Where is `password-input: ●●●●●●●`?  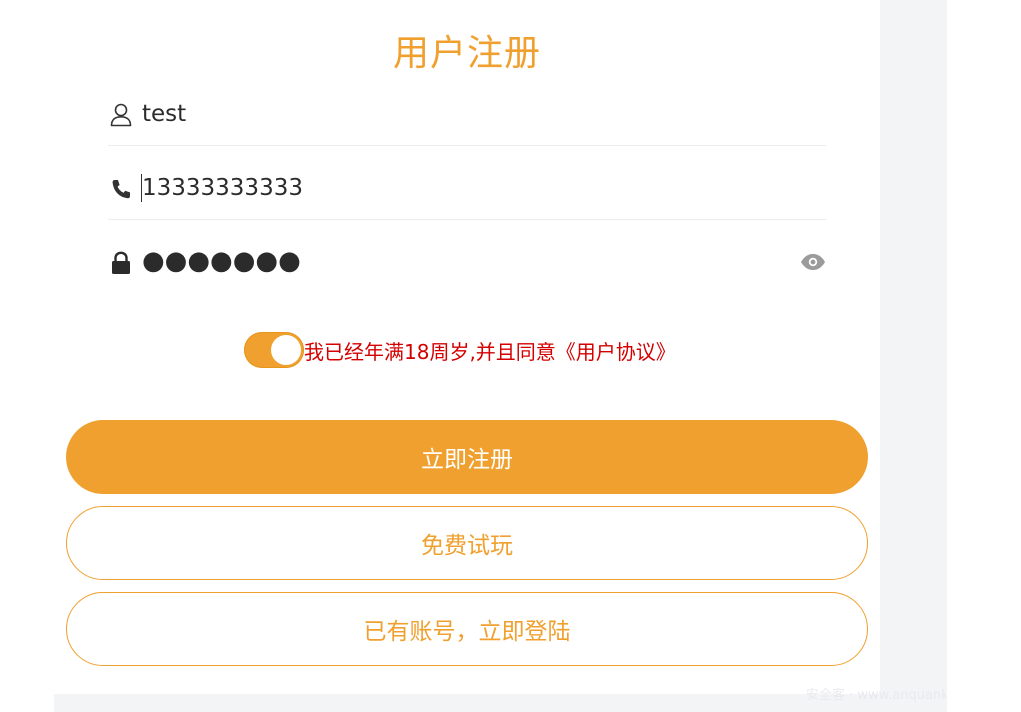
password-input: ●●●●●●● is located at coordinates (221, 261).